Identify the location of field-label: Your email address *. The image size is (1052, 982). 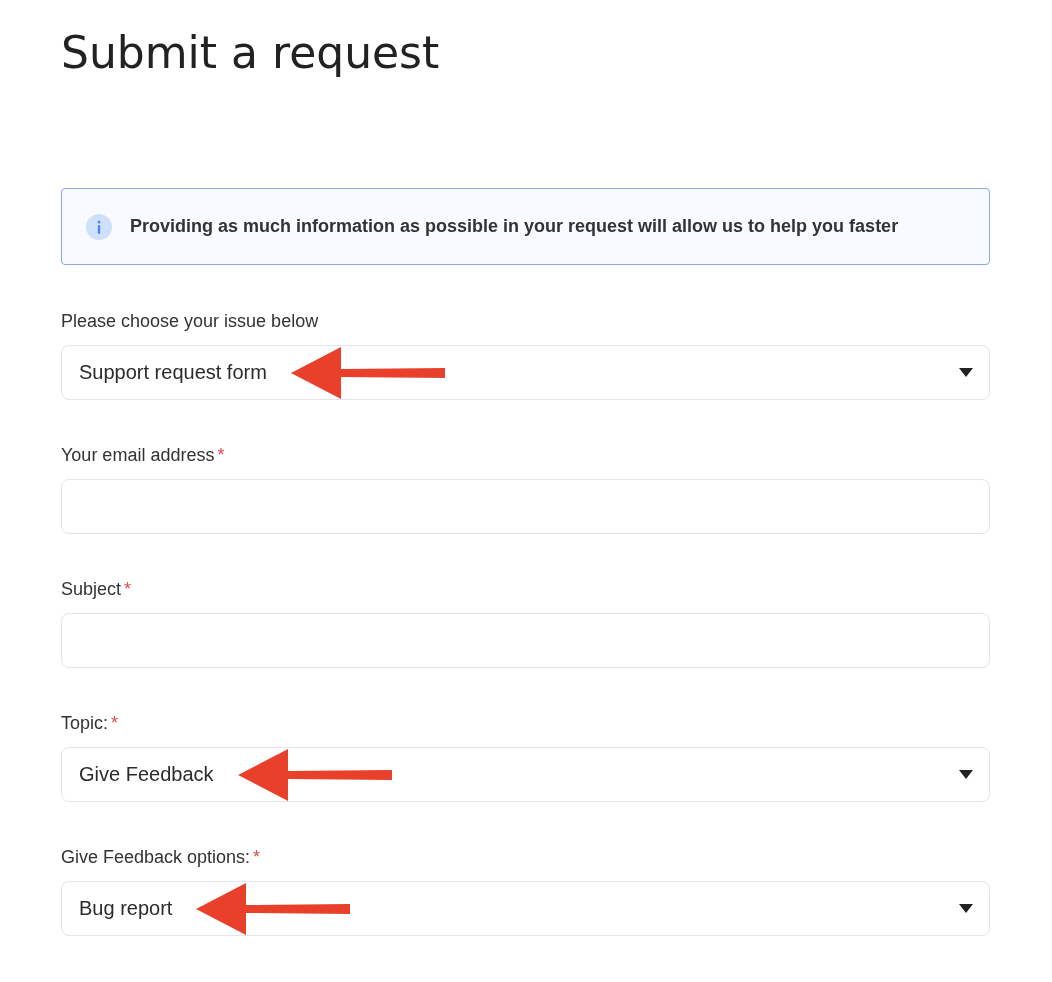
(143, 455).